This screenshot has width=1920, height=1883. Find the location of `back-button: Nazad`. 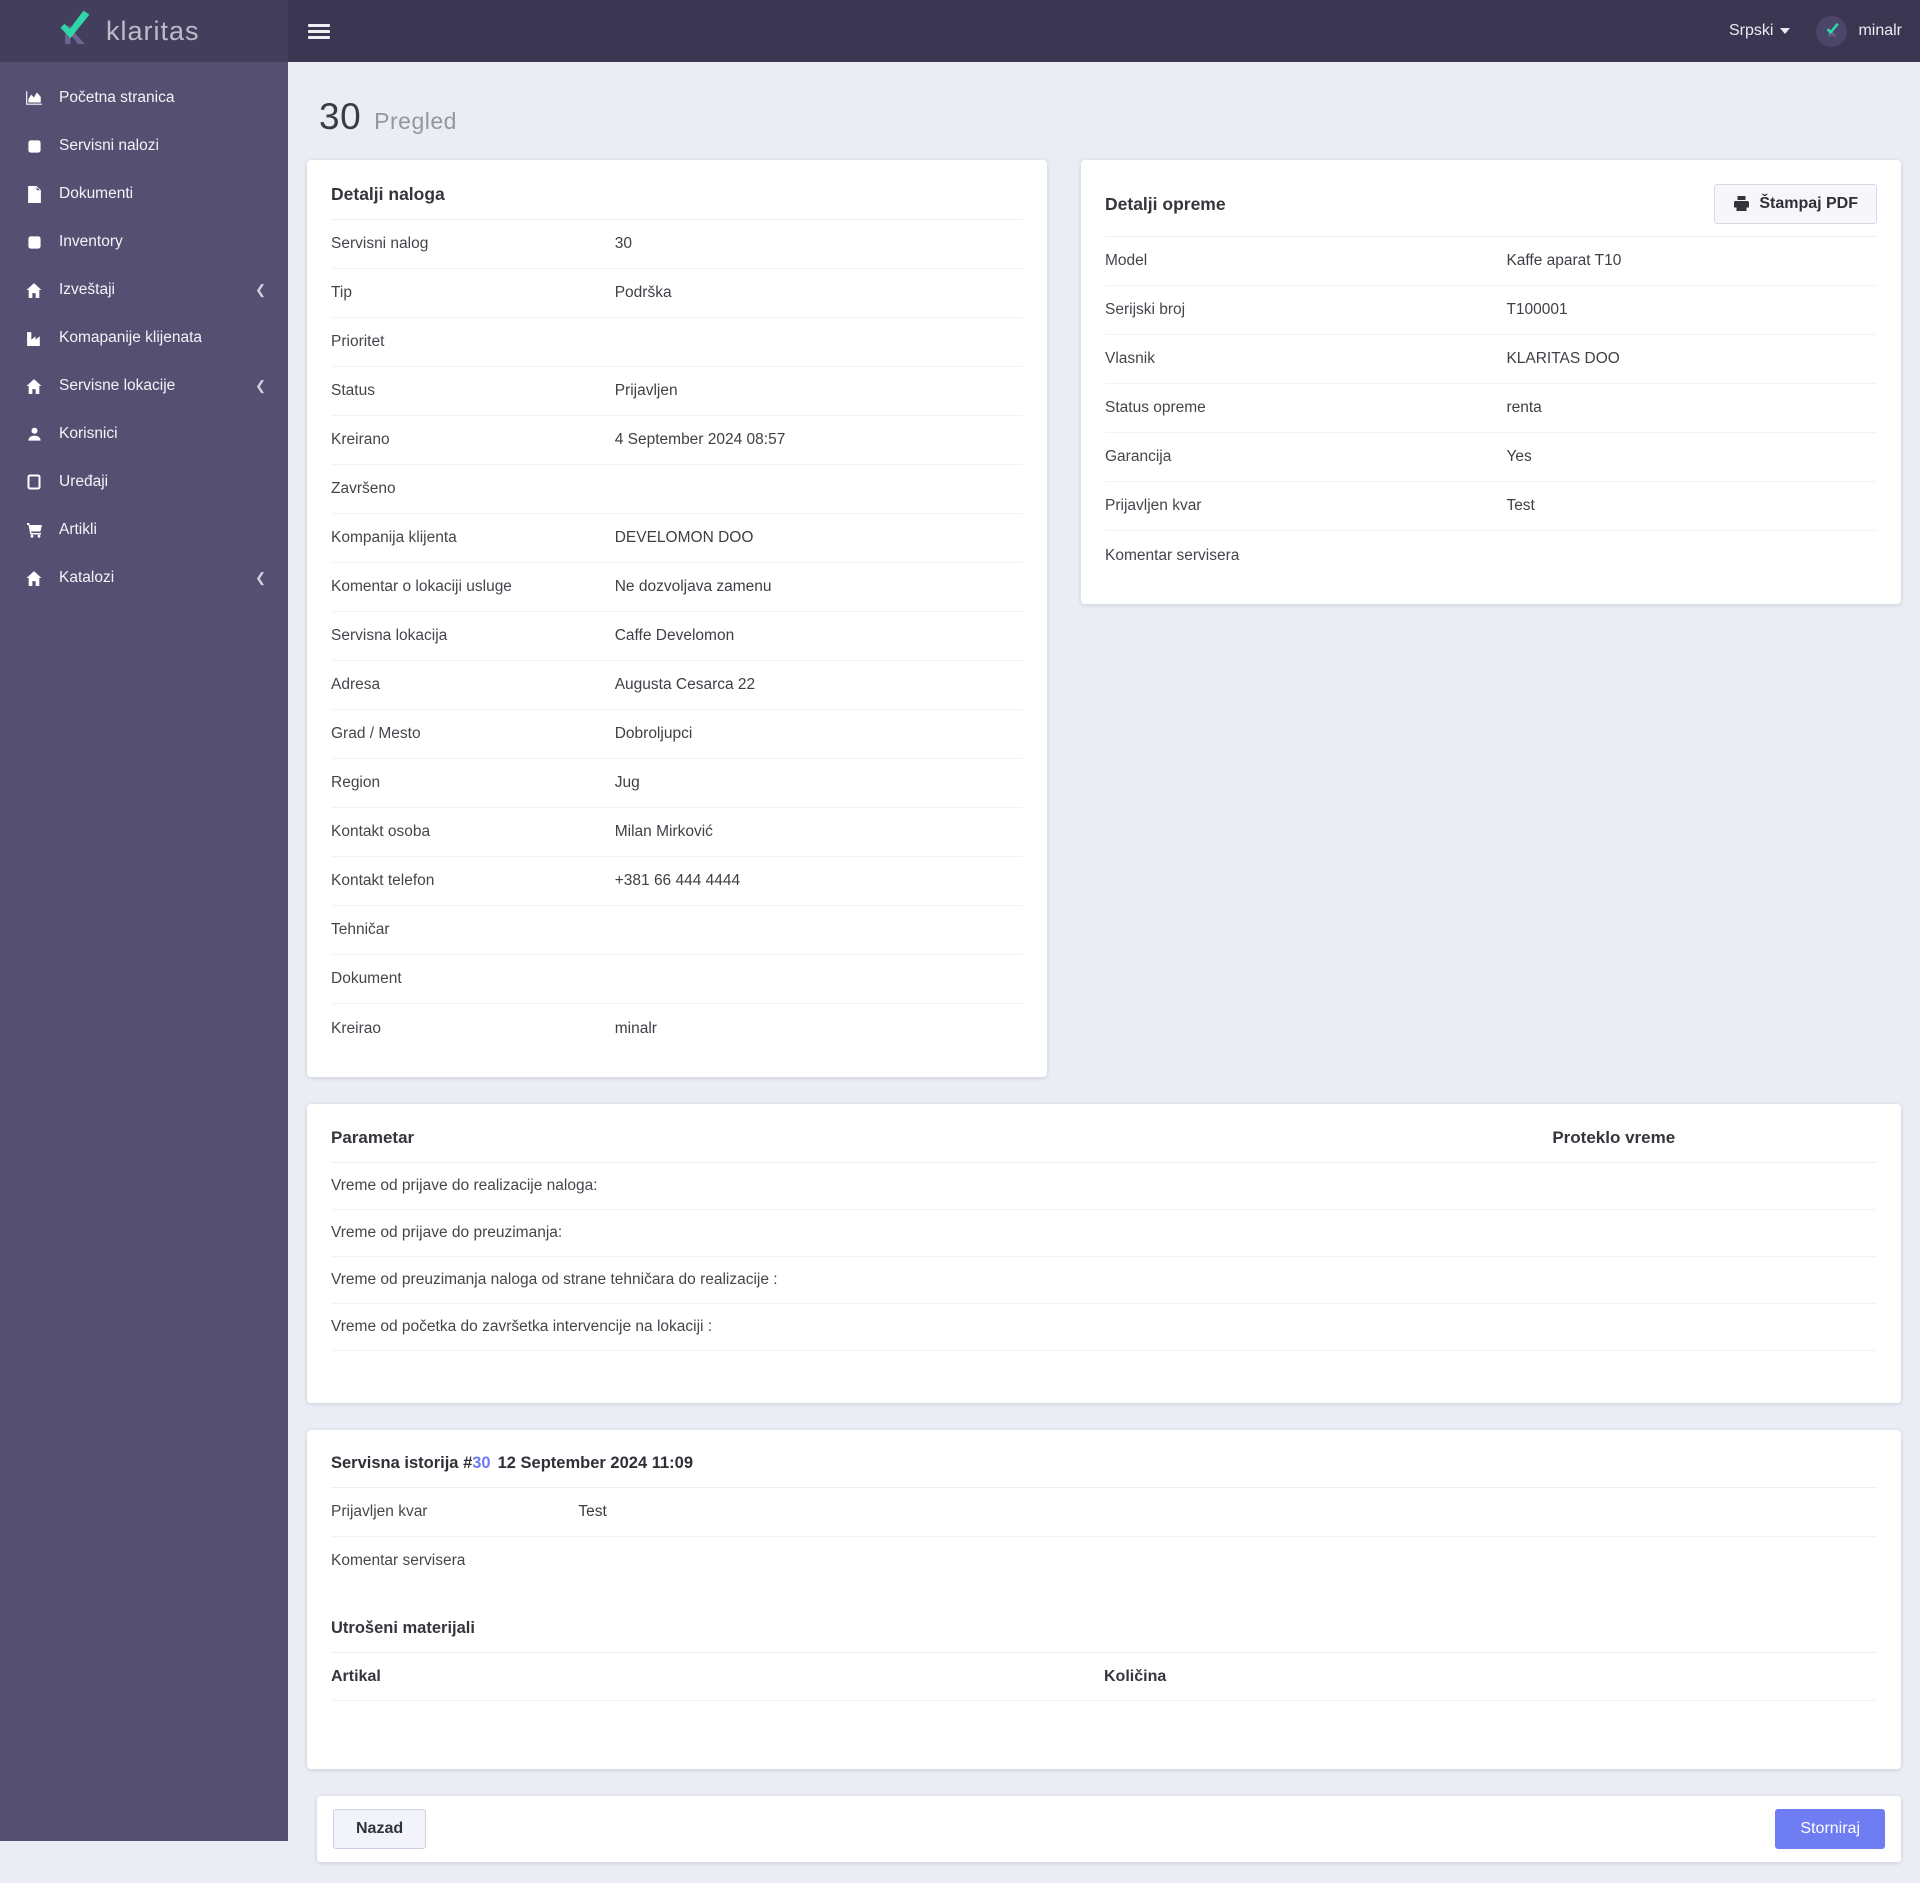

back-button: Nazad is located at coordinates (379, 1829).